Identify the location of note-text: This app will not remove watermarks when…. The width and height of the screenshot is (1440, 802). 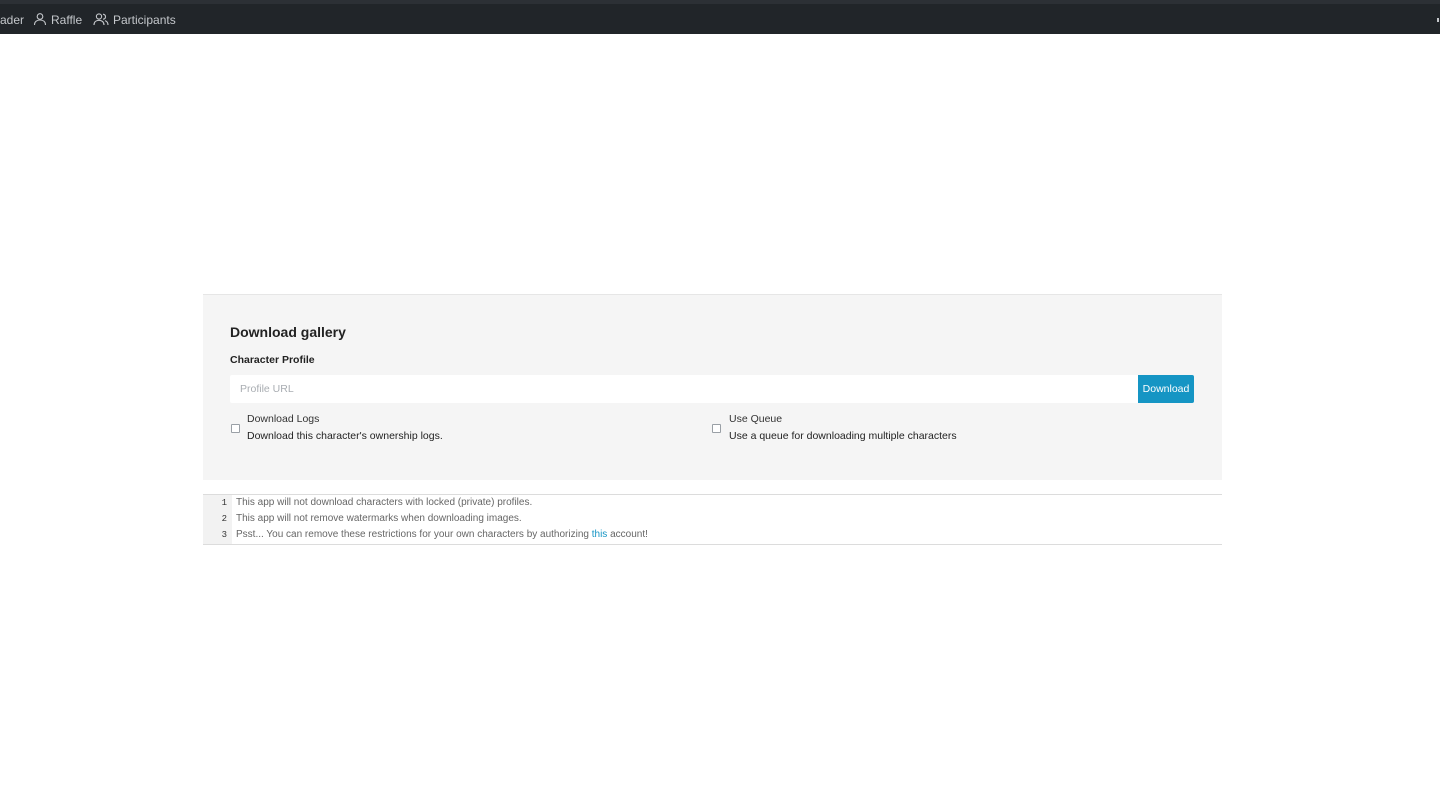
(379, 518).